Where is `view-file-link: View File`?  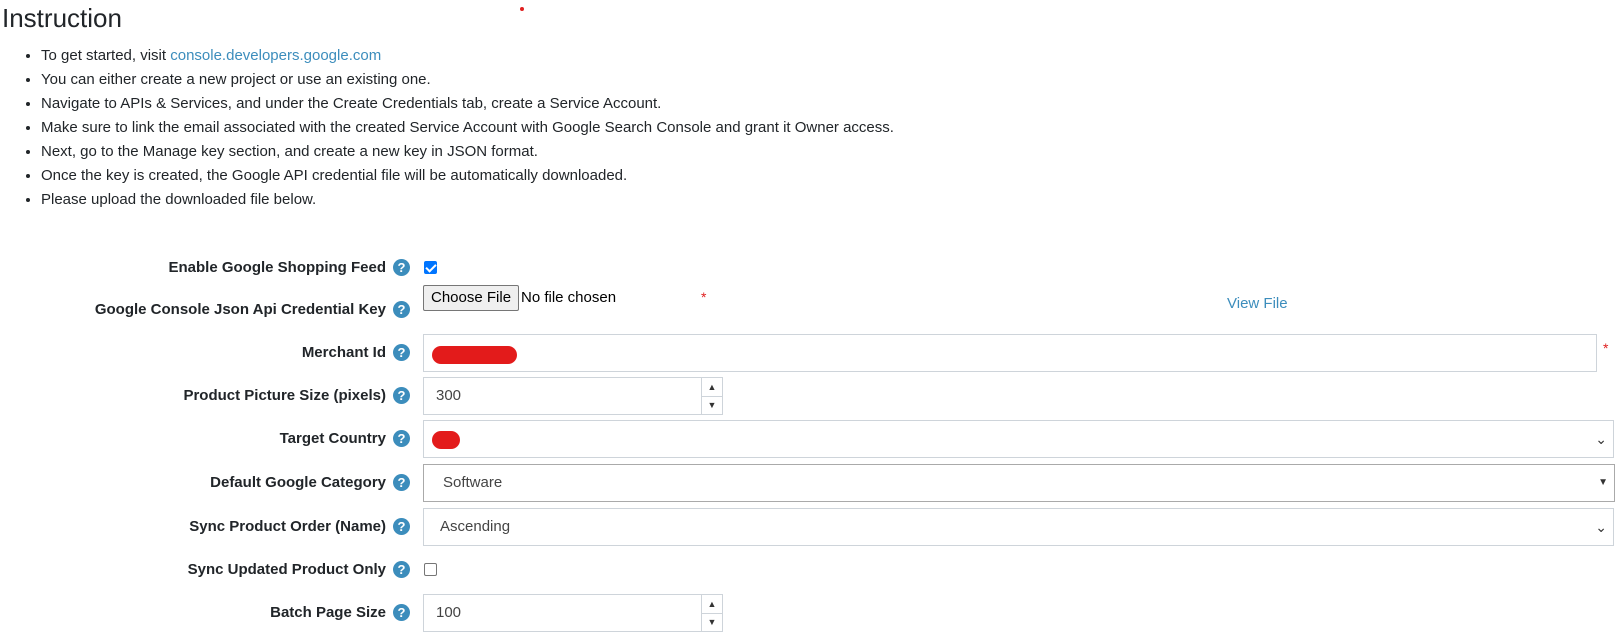
view-file-link: View File is located at coordinates (1257, 303).